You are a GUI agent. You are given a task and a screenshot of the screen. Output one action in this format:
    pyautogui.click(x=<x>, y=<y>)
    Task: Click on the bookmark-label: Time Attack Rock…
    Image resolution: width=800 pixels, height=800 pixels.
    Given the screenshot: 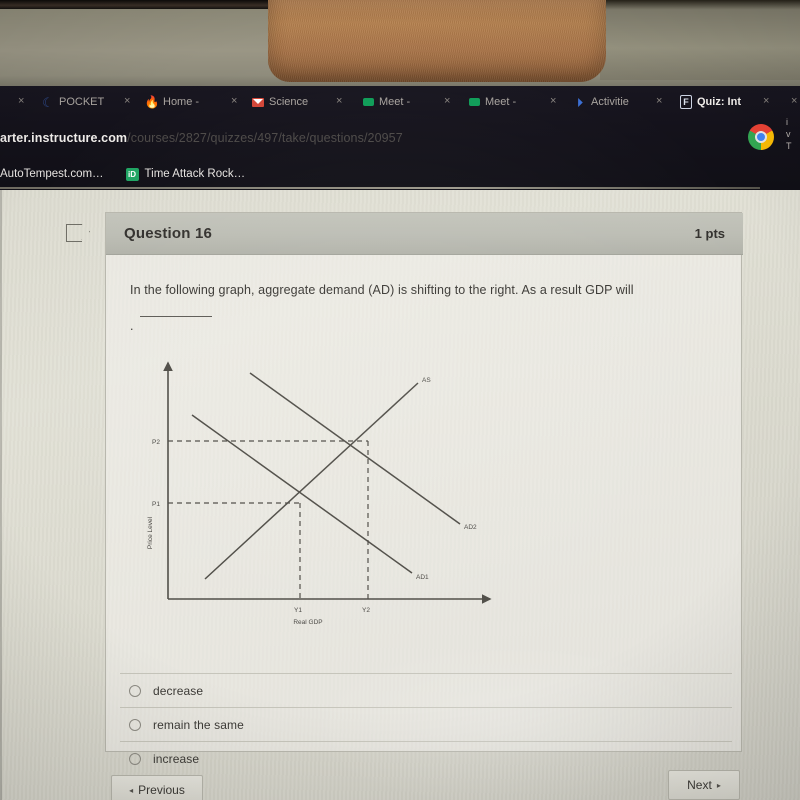 What is the action you would take?
    pyautogui.click(x=195, y=174)
    